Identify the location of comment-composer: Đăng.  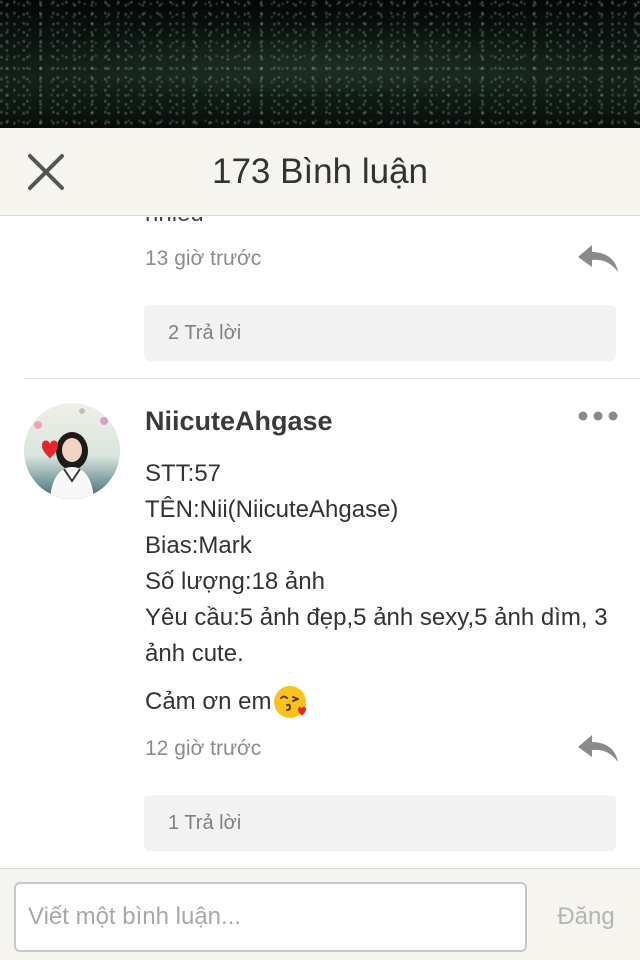
(320, 914).